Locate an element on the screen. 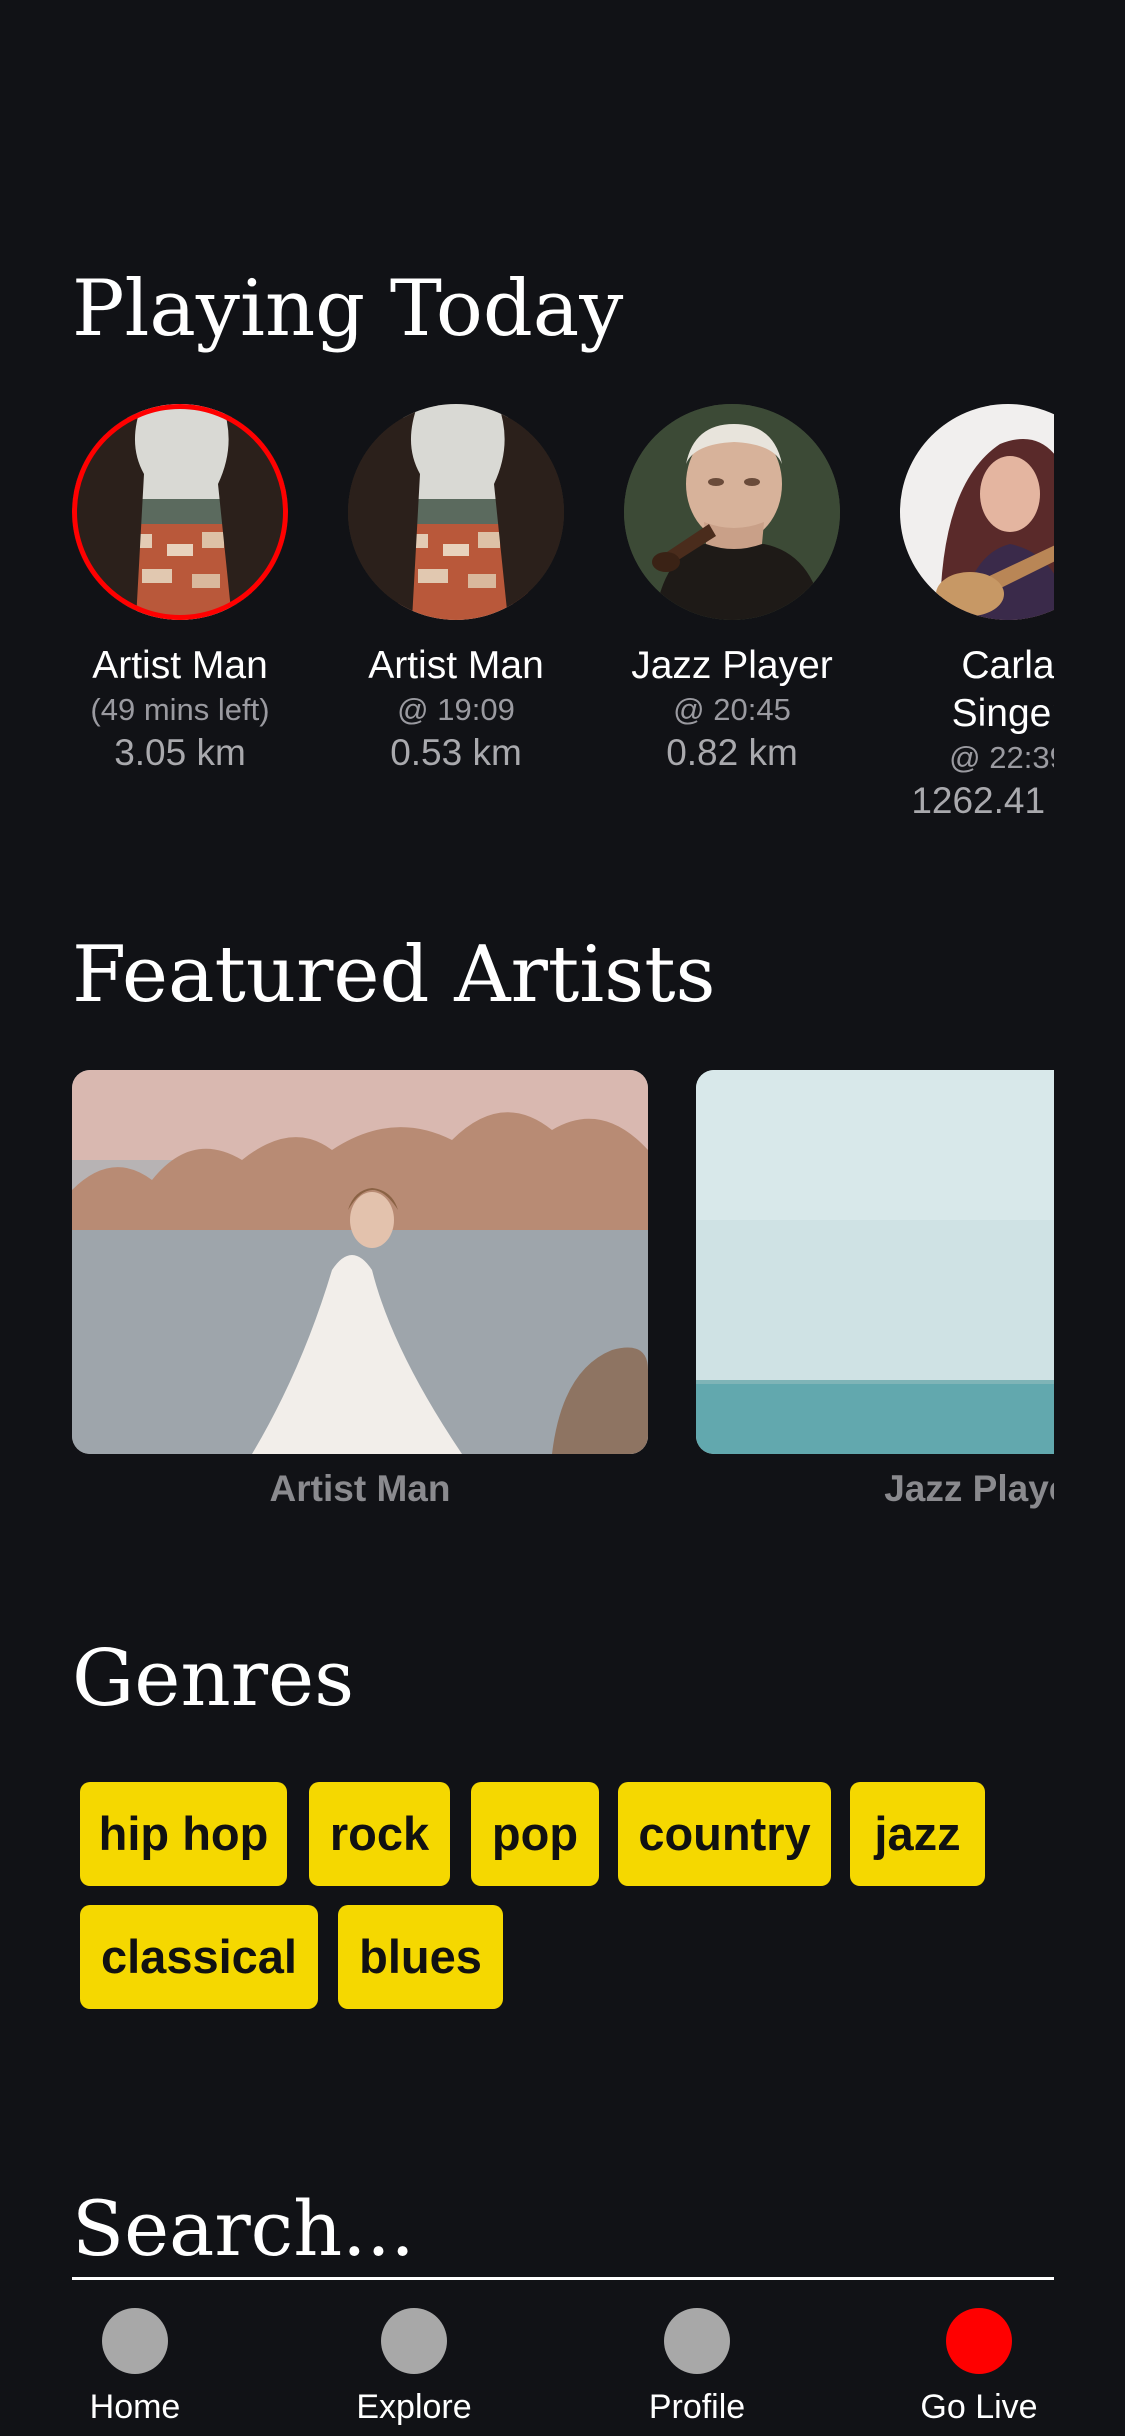 The height and width of the screenshot is (2436, 1125). playing-artist-card: Artist Man @ 19:09 0.53 km is located at coordinates (456, 590).